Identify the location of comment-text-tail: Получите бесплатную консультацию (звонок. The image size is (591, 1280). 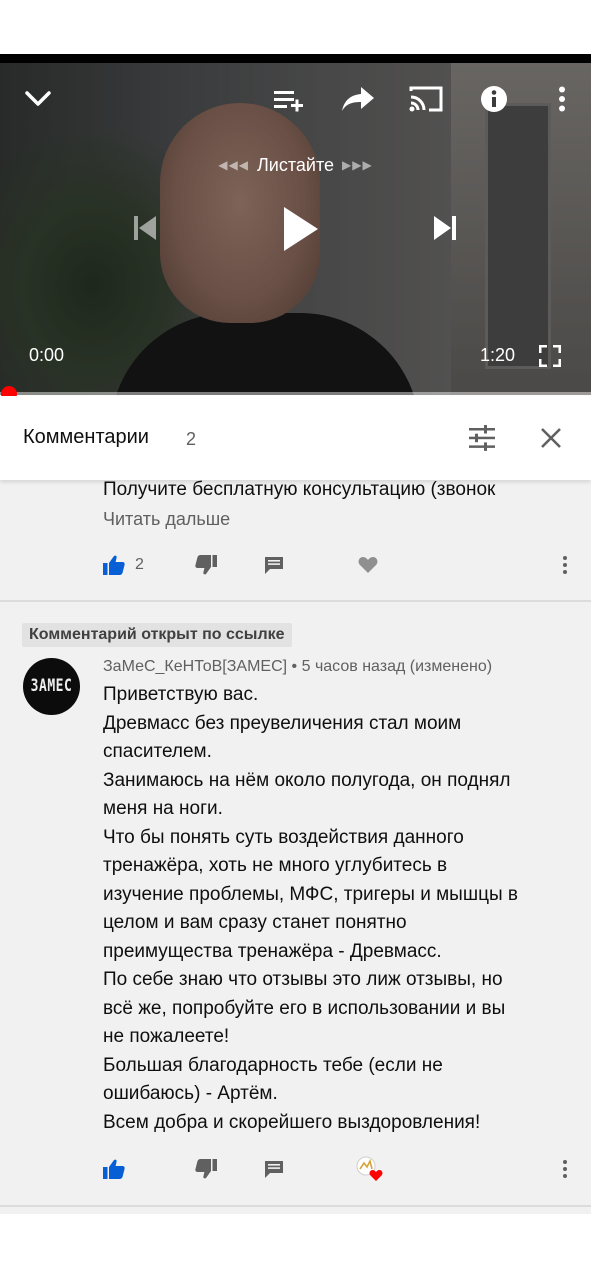
(299, 489).